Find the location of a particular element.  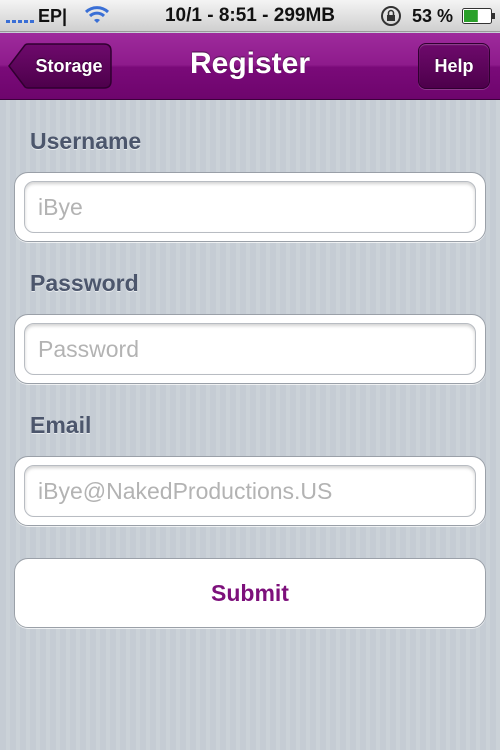

username-label: Username is located at coordinates (86, 141).